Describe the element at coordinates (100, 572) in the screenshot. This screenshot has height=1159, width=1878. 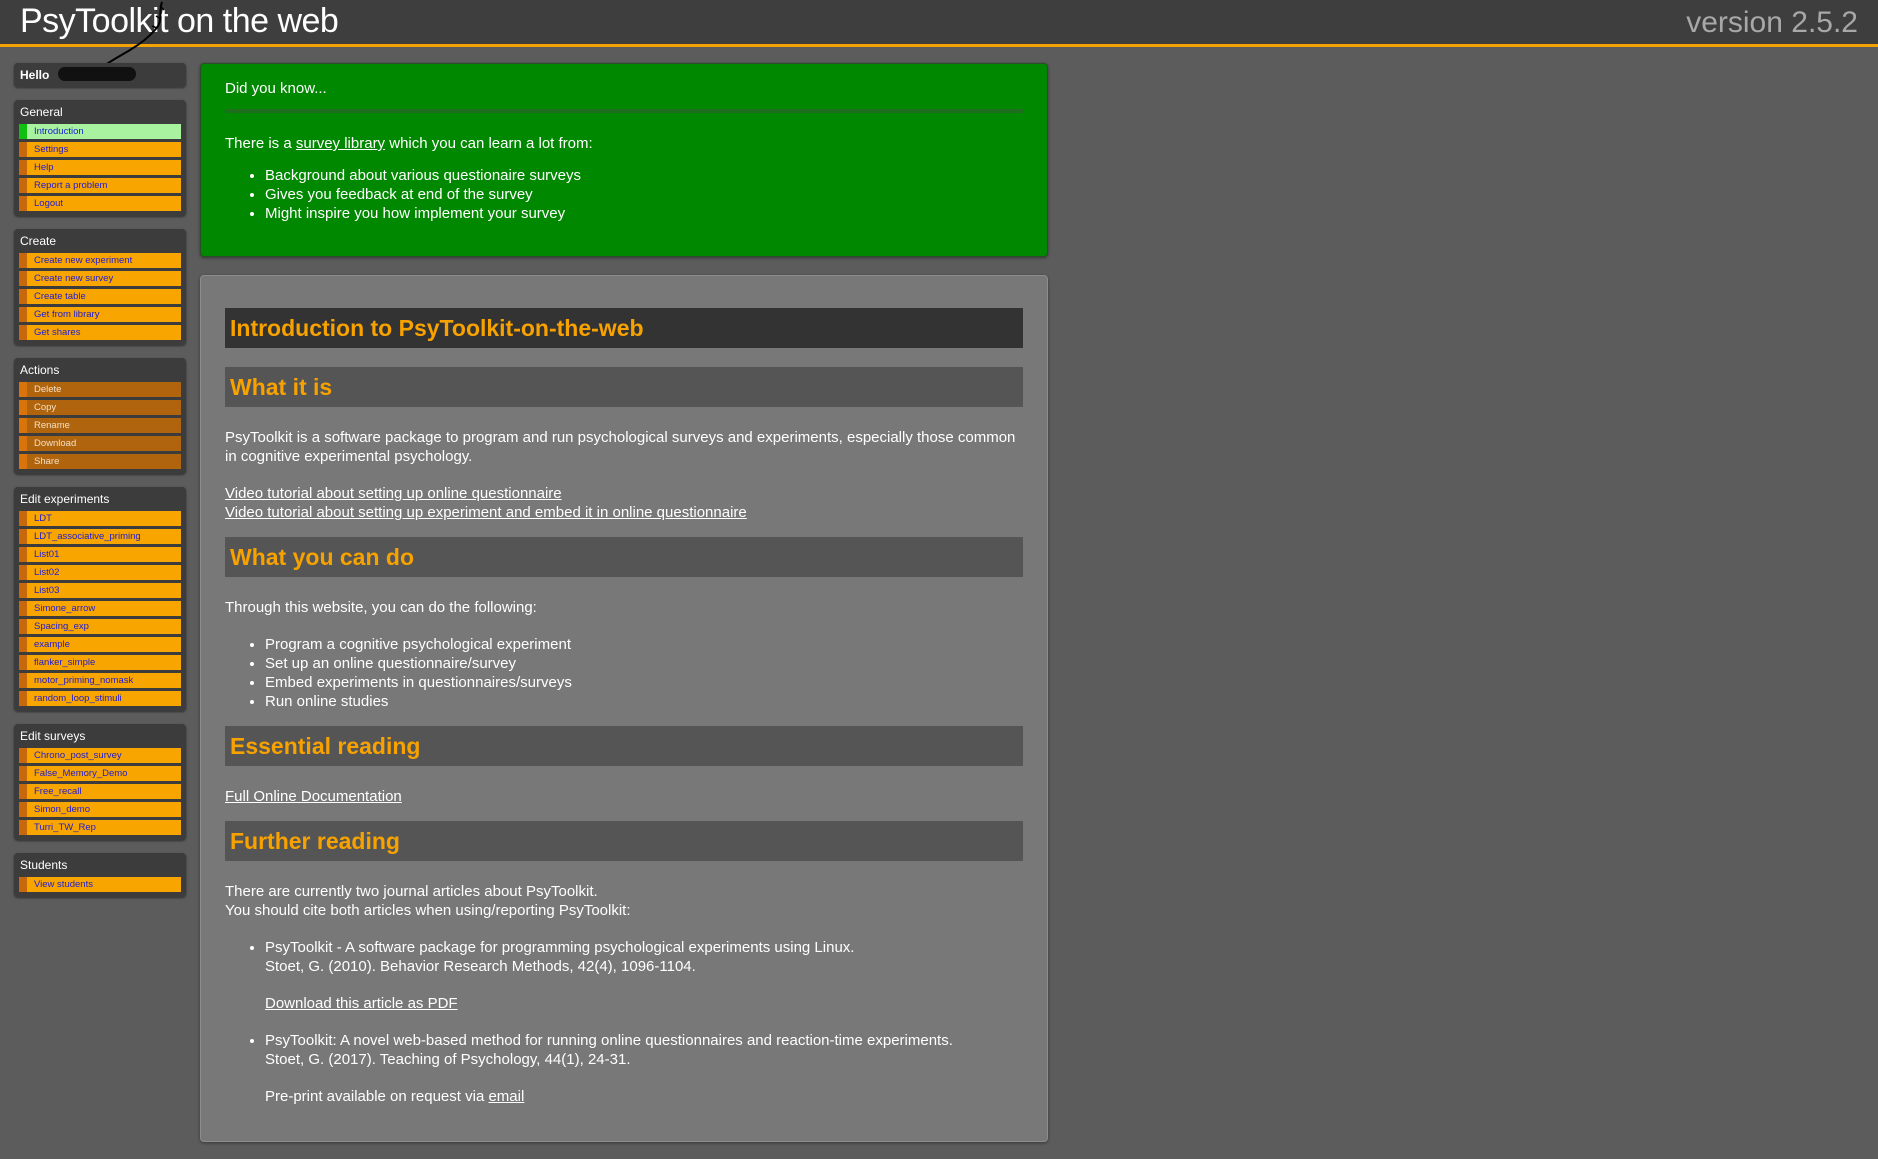
I see `experiment-item: List02` at that location.